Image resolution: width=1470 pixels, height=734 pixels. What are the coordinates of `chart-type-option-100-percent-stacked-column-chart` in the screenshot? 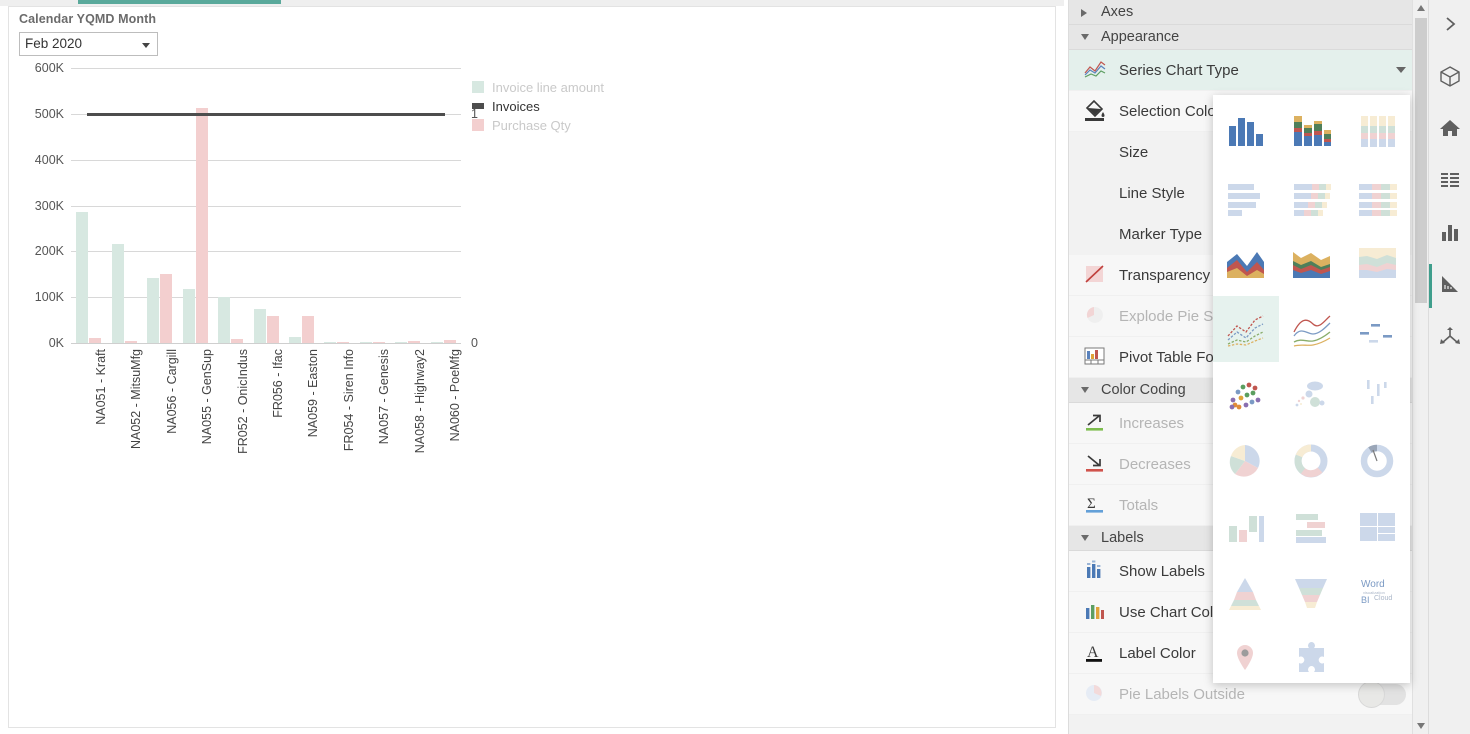 It's located at (1377, 131).